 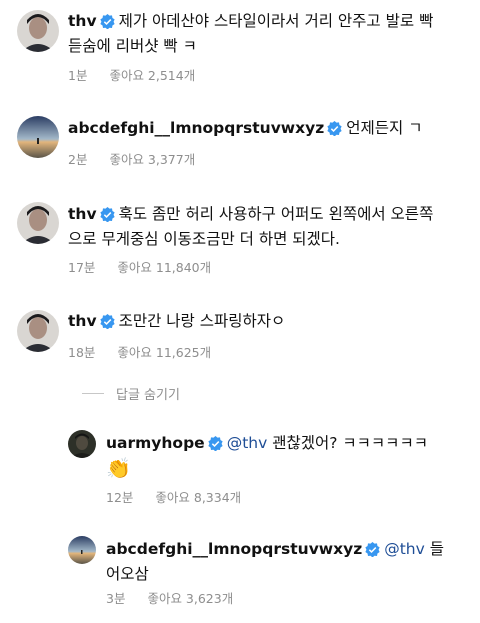 I want to click on comment-text: 괜찮겠어? ㅋㅋㅋㅋㅋㅋ, so click(x=350, y=443).